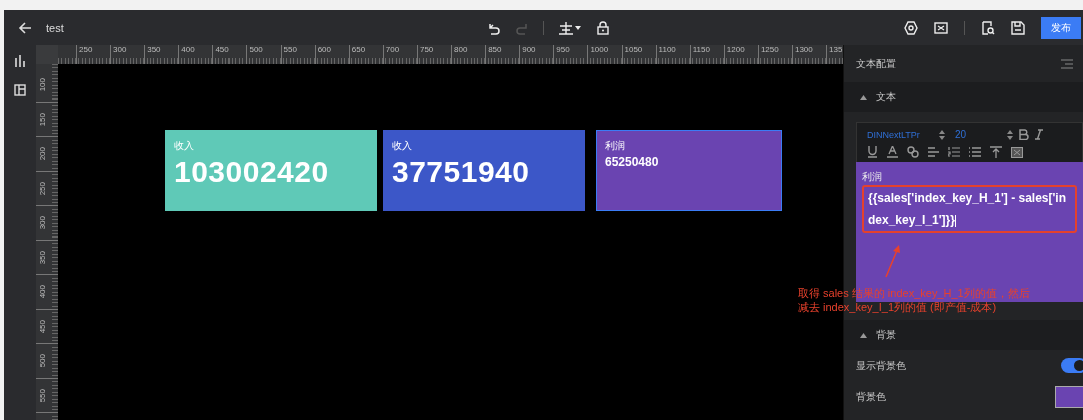 This screenshot has height=420, width=1083. I want to click on ruler-label: 350, so click(42, 257).